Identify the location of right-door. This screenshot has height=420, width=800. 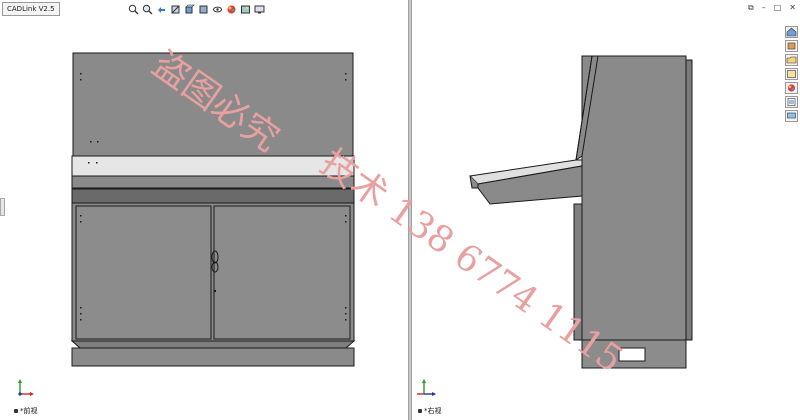
(282, 272).